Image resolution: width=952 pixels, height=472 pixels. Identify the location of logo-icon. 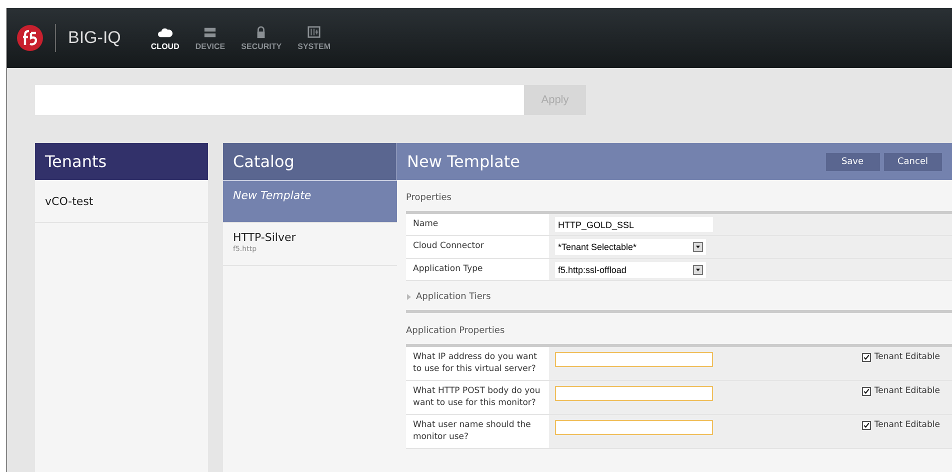
(30, 38).